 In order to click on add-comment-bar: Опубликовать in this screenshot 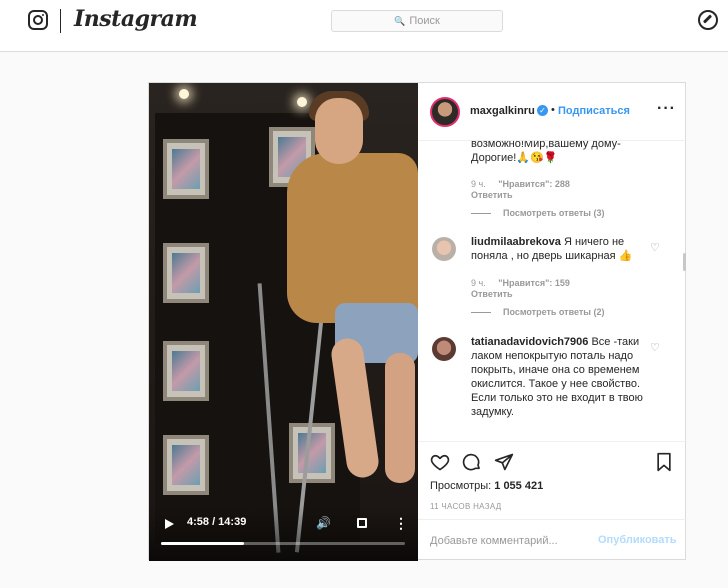, I will do `click(552, 540)`.